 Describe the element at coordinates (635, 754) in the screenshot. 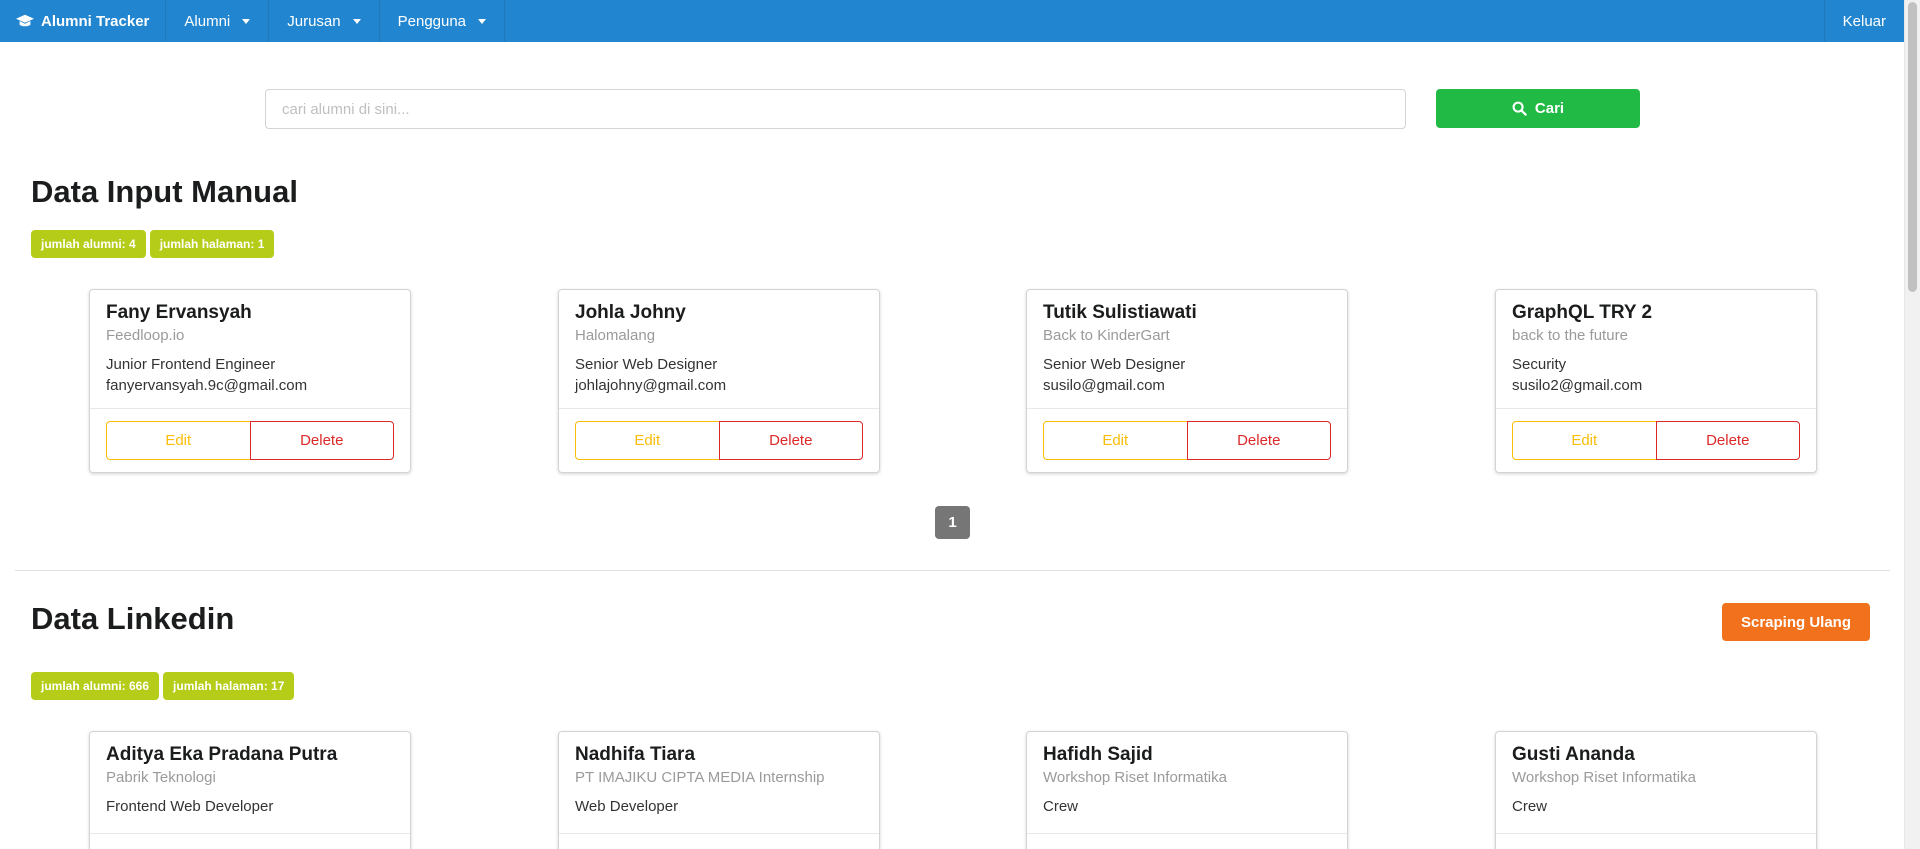

I see `alumni-name: Nadhifa Tiara` at that location.